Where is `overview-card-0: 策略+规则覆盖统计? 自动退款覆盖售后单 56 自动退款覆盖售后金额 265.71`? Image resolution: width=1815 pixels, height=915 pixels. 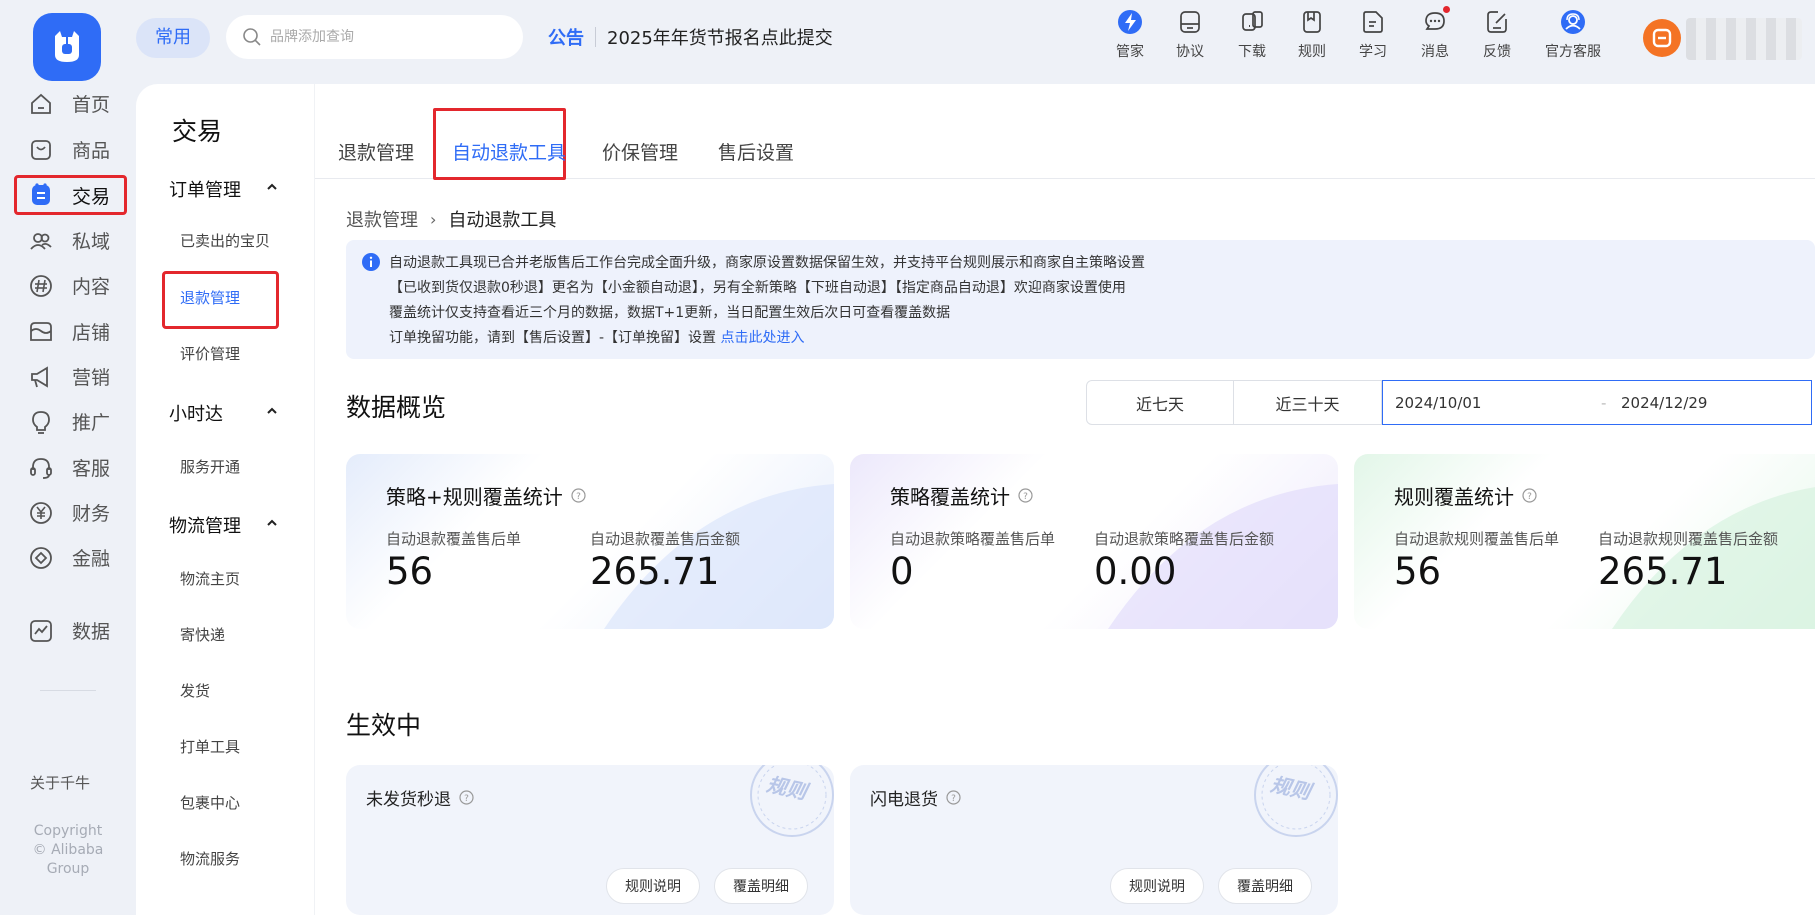 overview-card-0: 策略+规则覆盖统计? 自动退款覆盖售后单 56 自动退款覆盖售后金额 265.71 is located at coordinates (590, 541).